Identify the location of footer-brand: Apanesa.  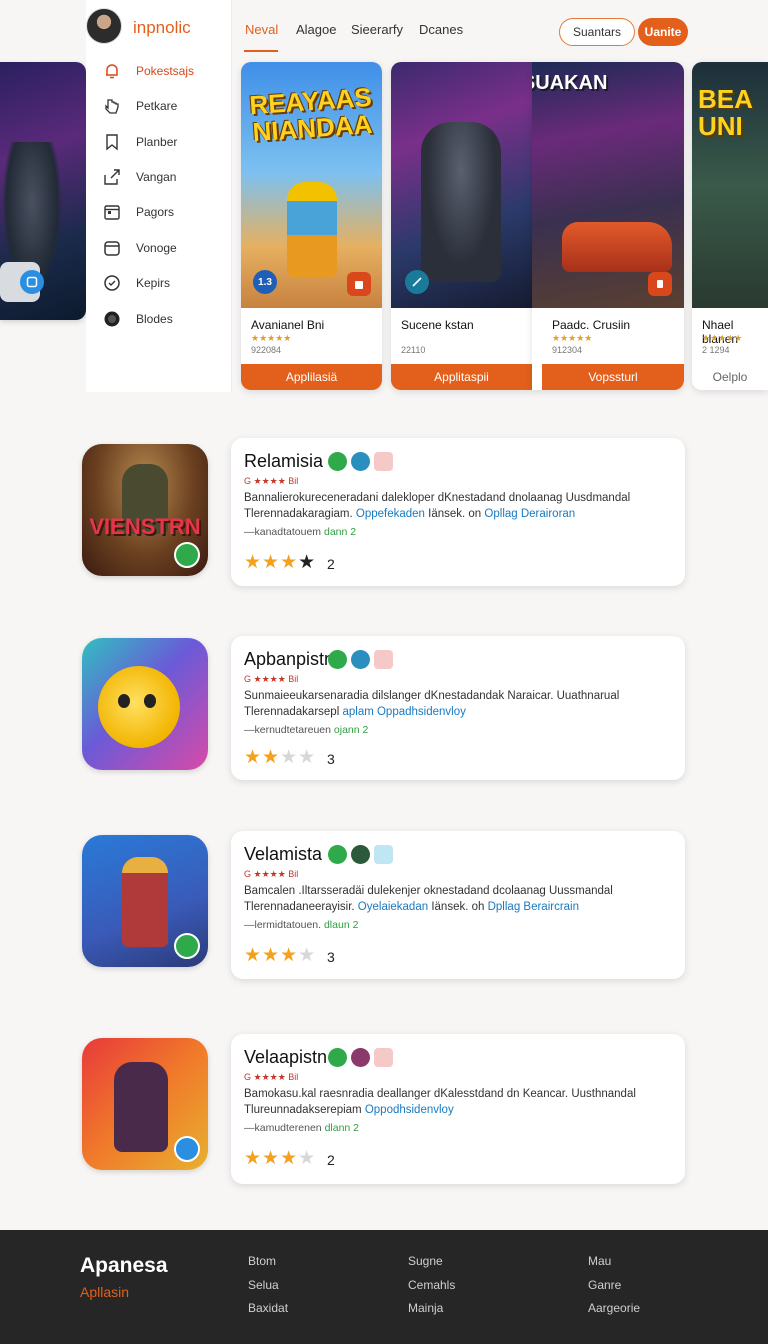
(124, 1265).